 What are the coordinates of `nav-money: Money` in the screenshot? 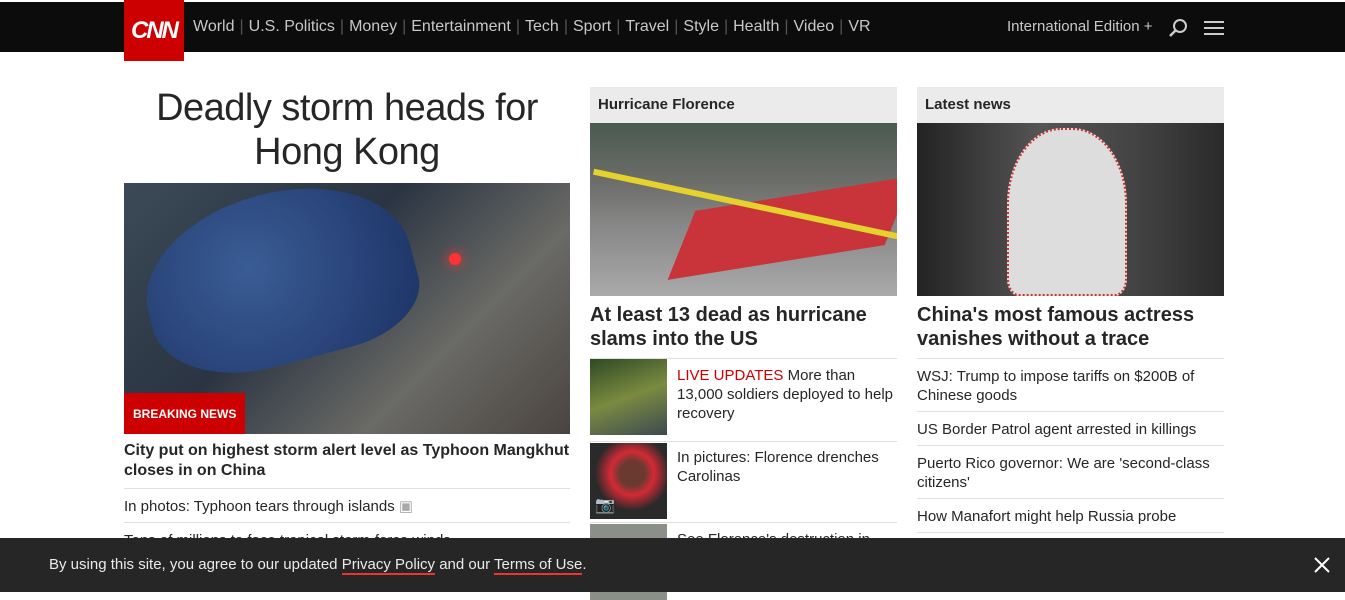 It's located at (373, 27).